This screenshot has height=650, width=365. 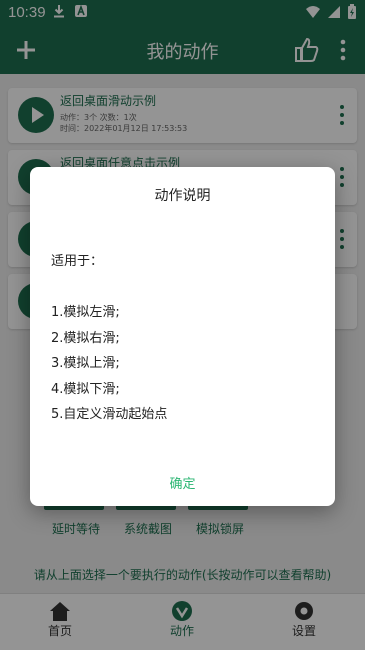 What do you see at coordinates (85, 389) in the screenshot?
I see `dialog-item: 4.模拟下滑;` at bounding box center [85, 389].